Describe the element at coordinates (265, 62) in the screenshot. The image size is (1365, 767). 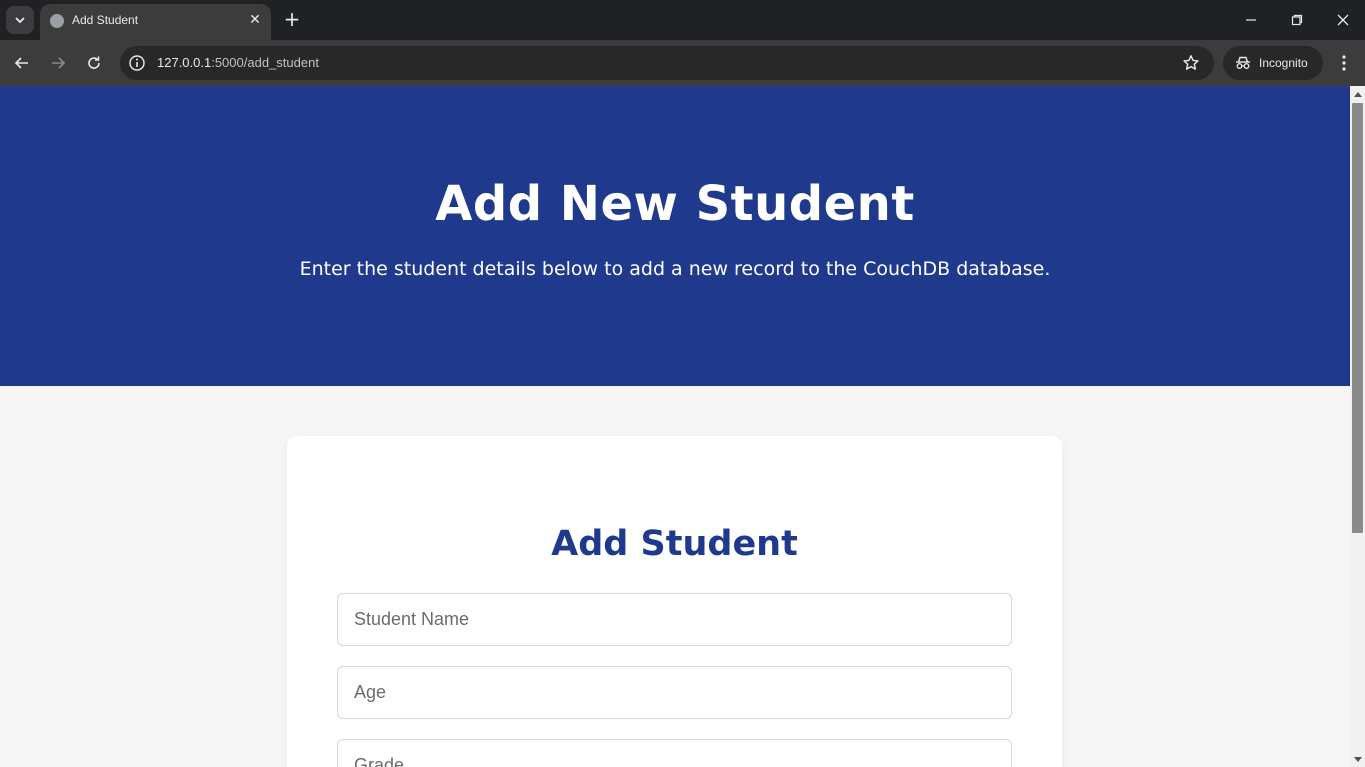
I see `url-path: :5000/add_student` at that location.